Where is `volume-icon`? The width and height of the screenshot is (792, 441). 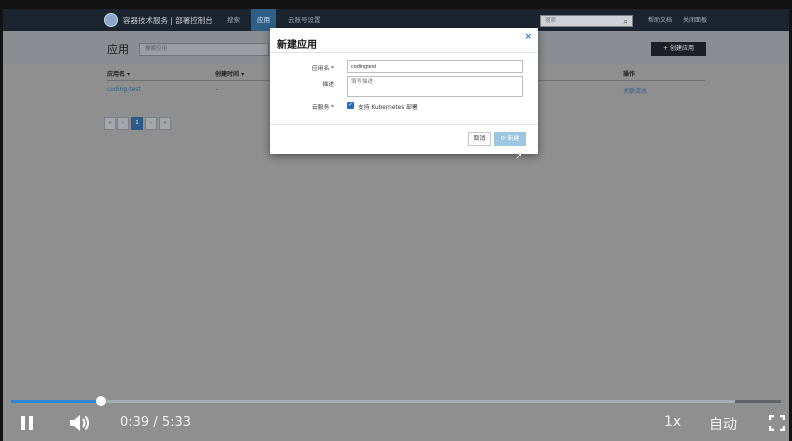 volume-icon is located at coordinates (80, 423).